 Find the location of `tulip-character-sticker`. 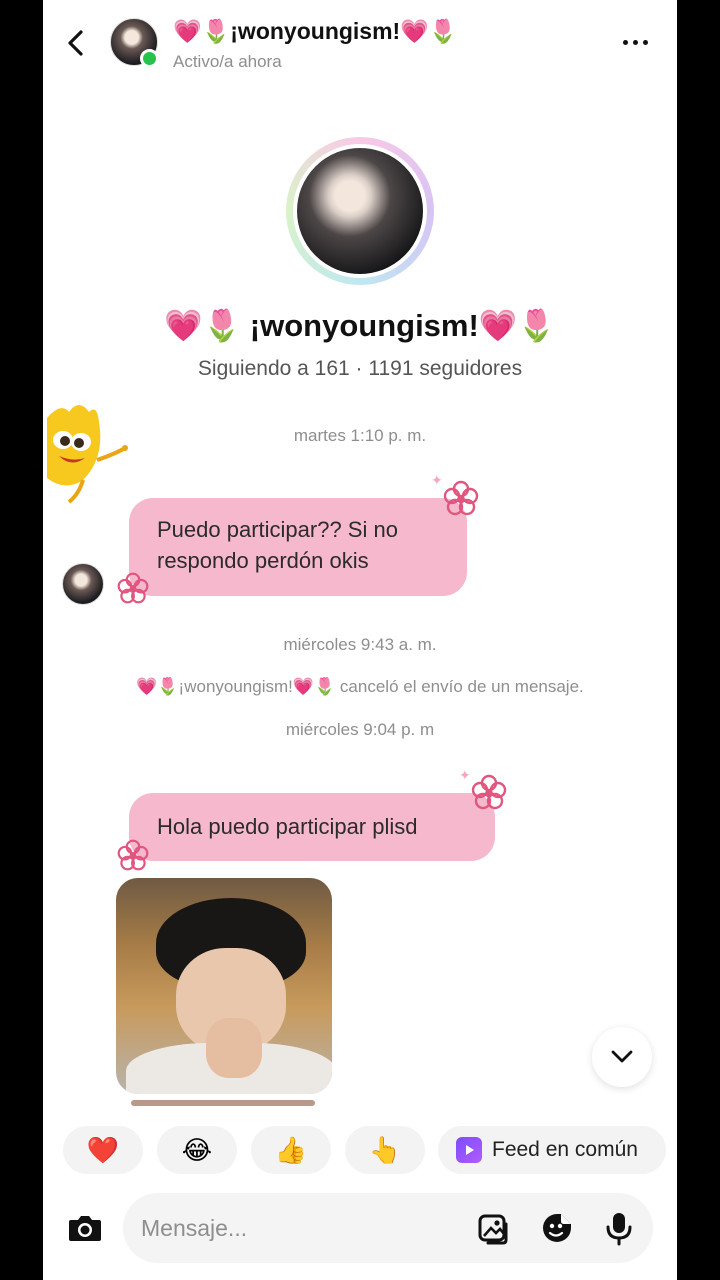

tulip-character-sticker is located at coordinates (87, 454).